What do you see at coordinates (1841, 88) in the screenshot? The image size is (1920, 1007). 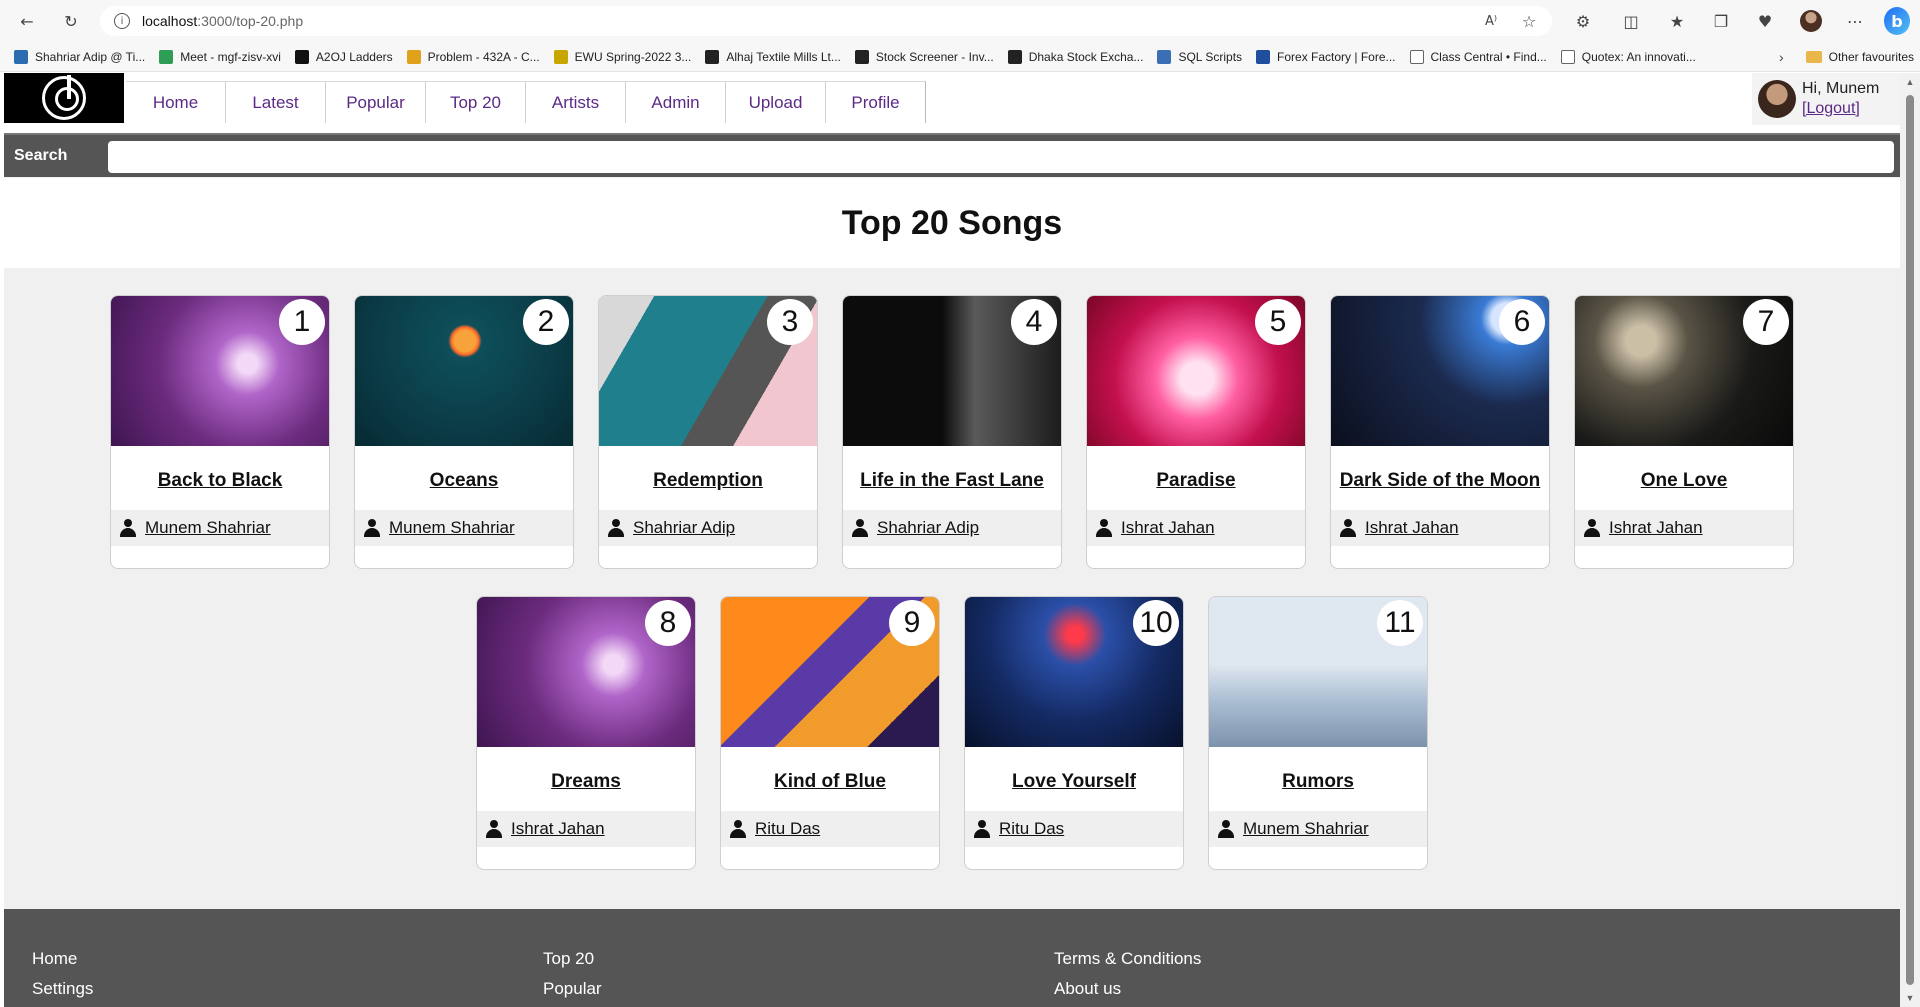 I see `user-greeting: Hi, Munem` at bounding box center [1841, 88].